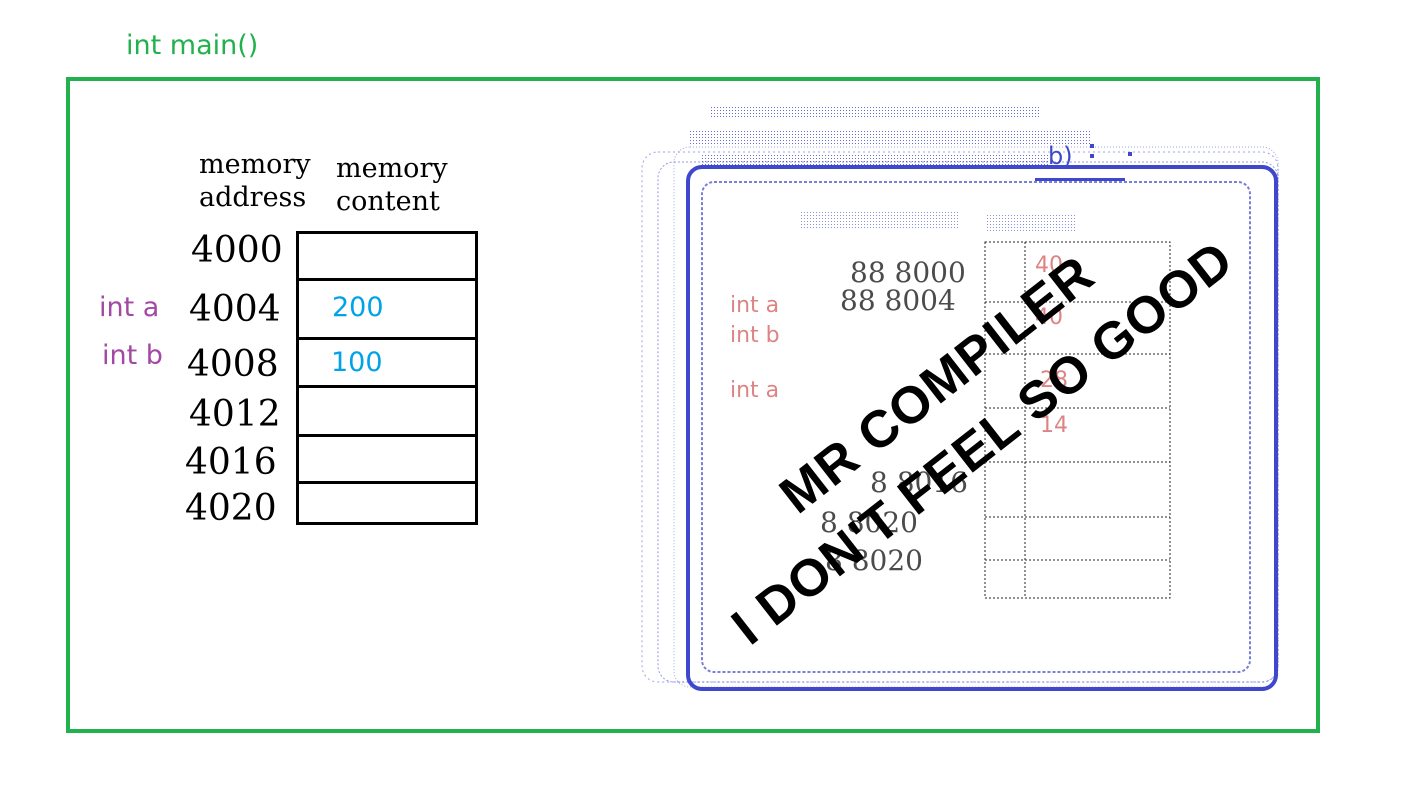  What do you see at coordinates (255, 164) in the screenshot?
I see `address-header-line1: memory` at bounding box center [255, 164].